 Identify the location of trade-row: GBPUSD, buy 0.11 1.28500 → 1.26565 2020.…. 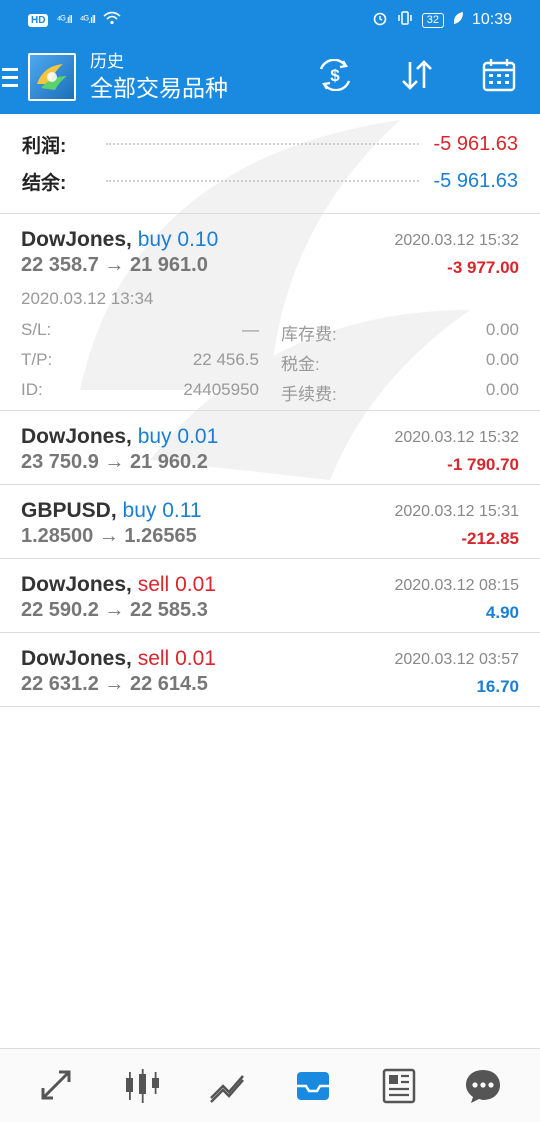
(270, 522).